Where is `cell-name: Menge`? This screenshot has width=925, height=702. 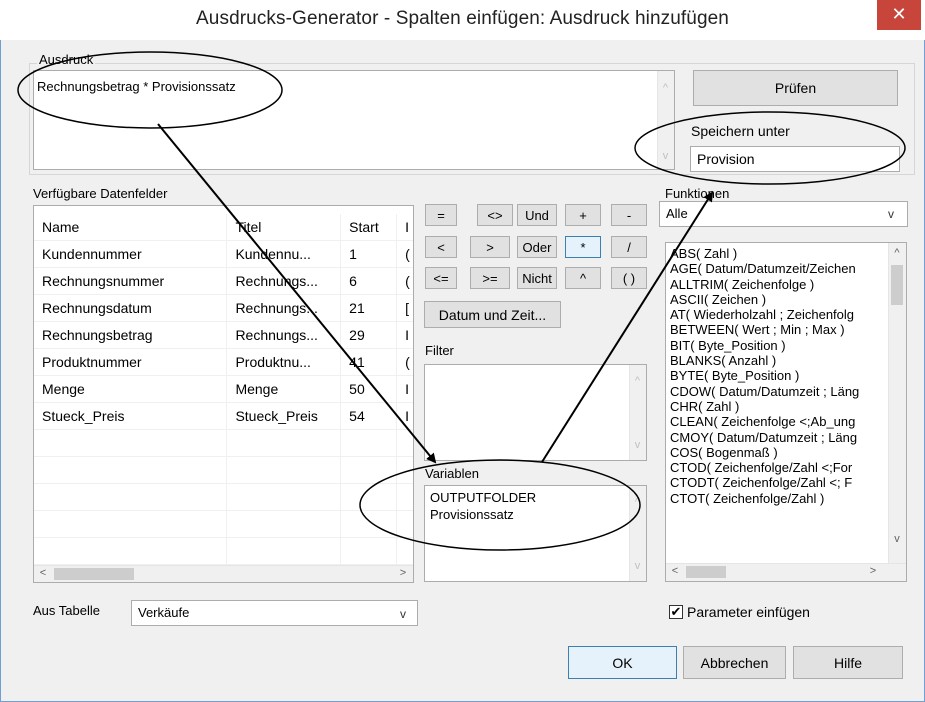 cell-name: Menge is located at coordinates (131, 389).